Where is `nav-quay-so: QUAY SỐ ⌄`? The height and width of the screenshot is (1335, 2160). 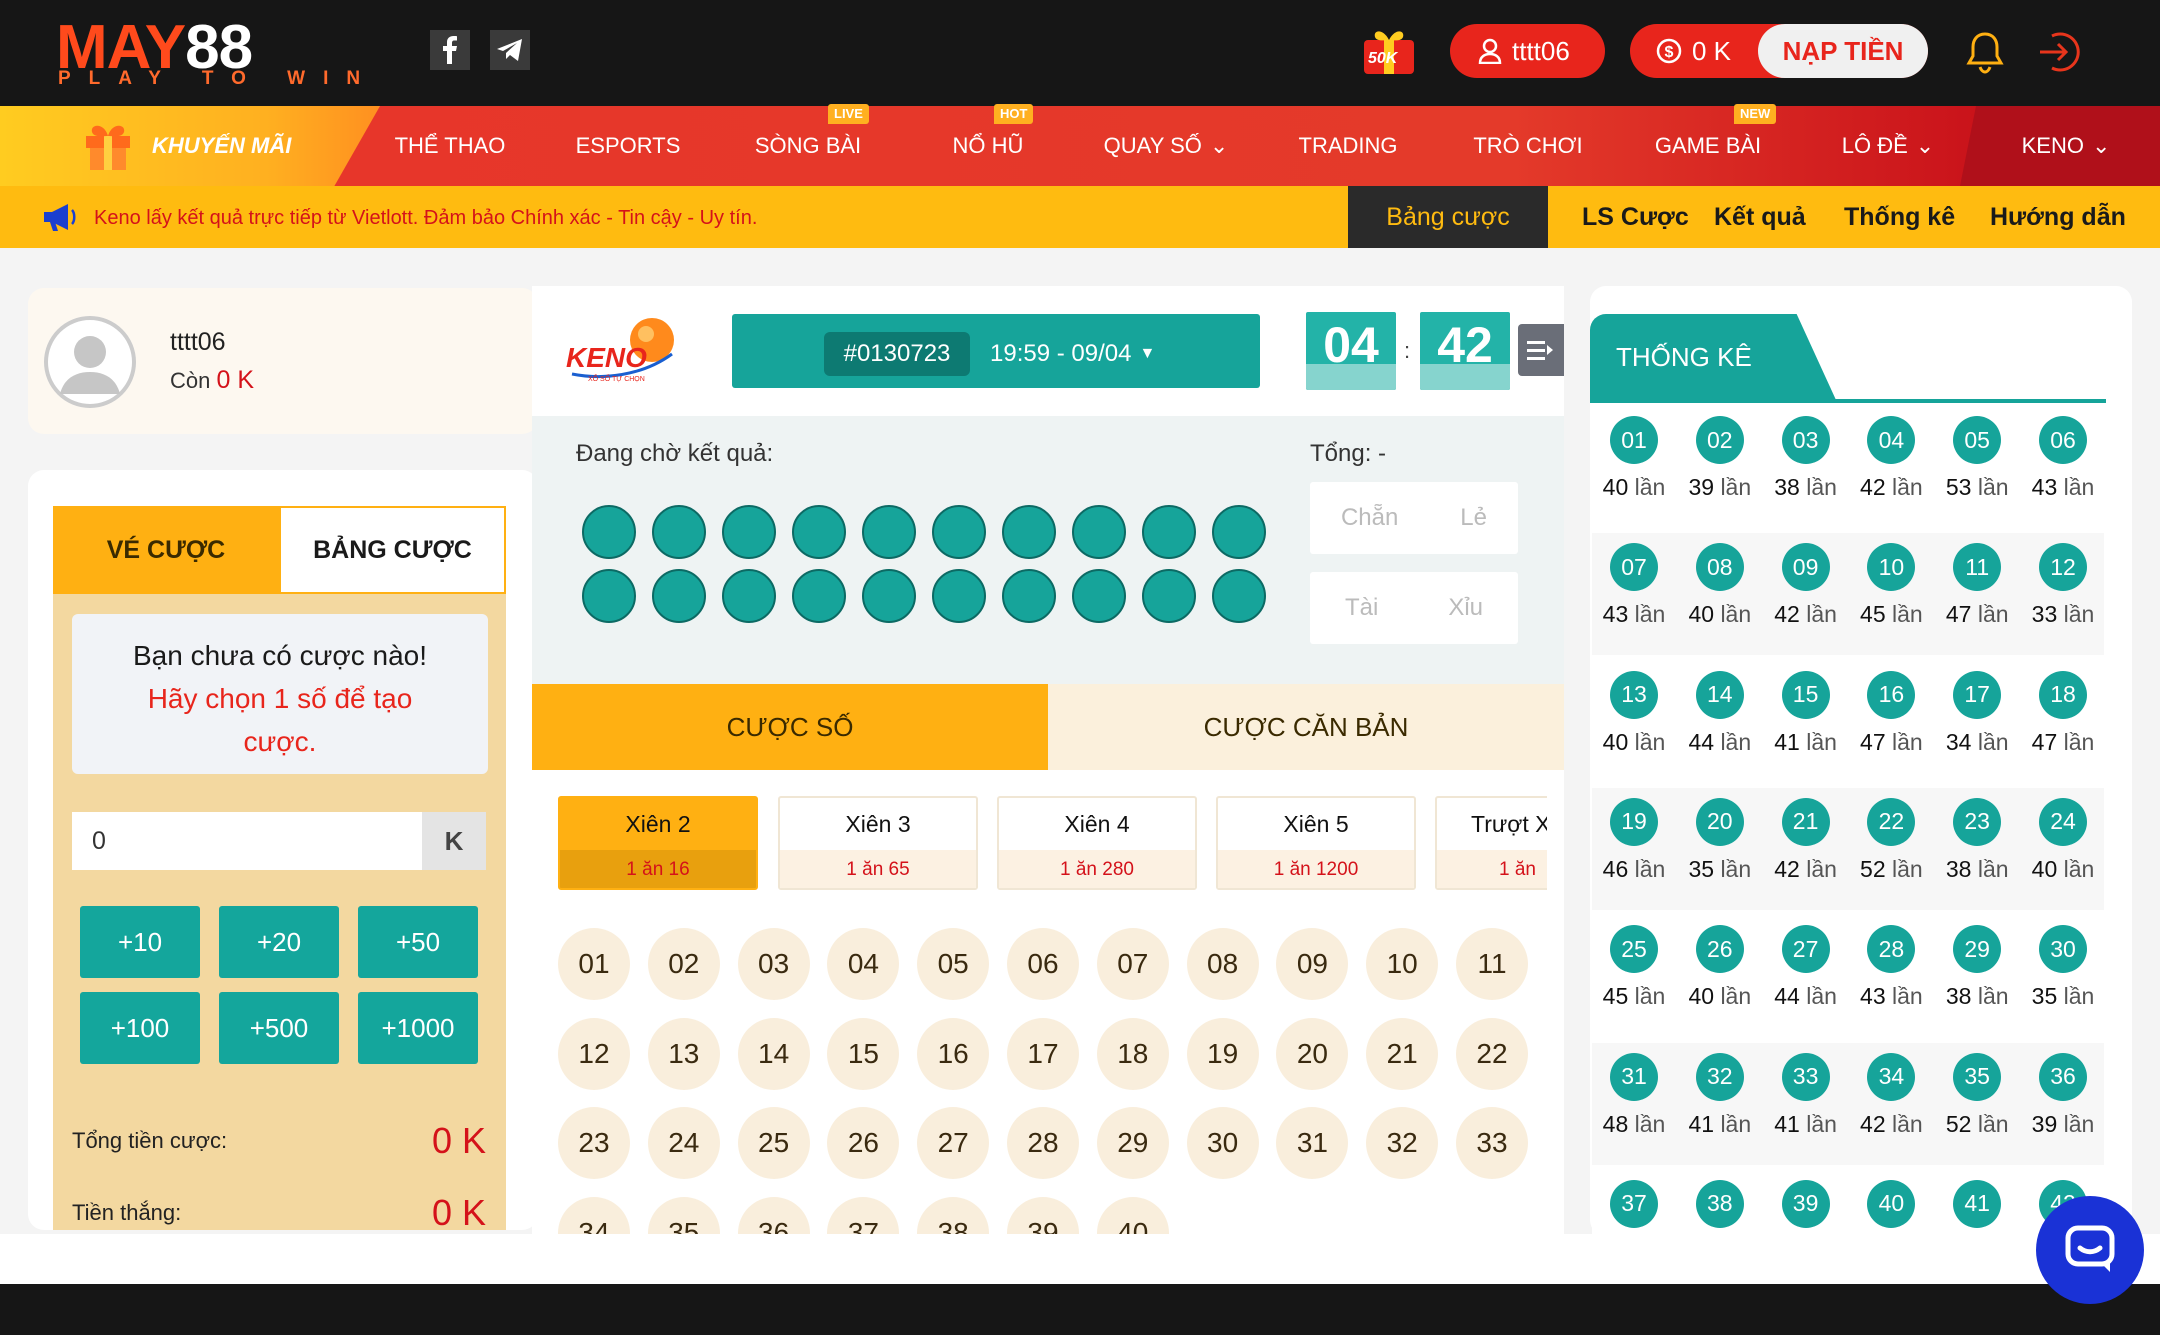
nav-quay-so: QUAY SỐ ⌄ is located at coordinates (1166, 146).